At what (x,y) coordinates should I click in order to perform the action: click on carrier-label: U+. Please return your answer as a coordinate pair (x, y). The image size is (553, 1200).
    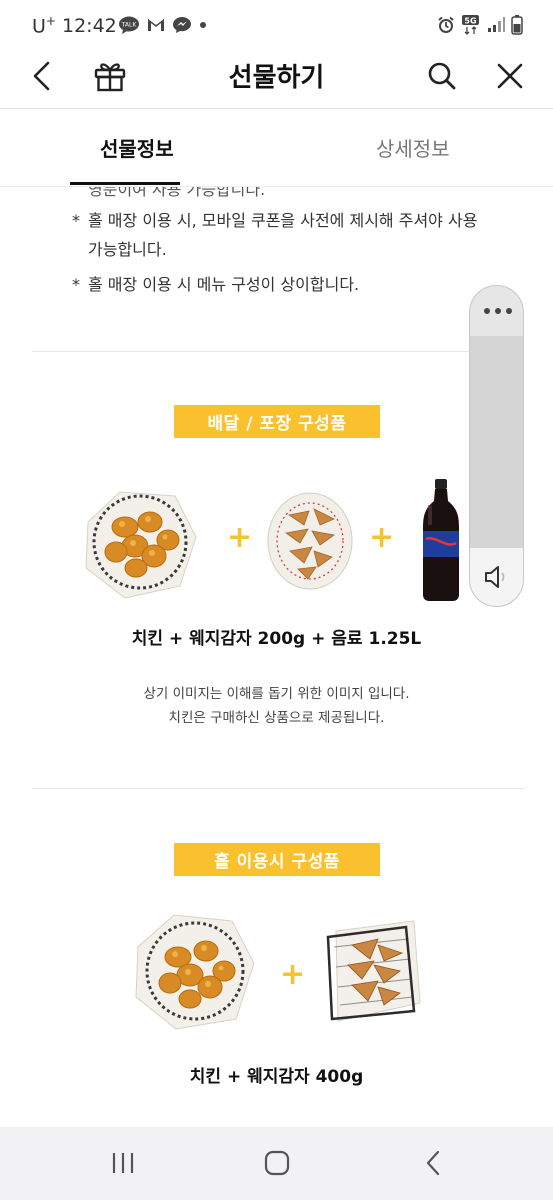
    Looking at the image, I should click on (44, 26).